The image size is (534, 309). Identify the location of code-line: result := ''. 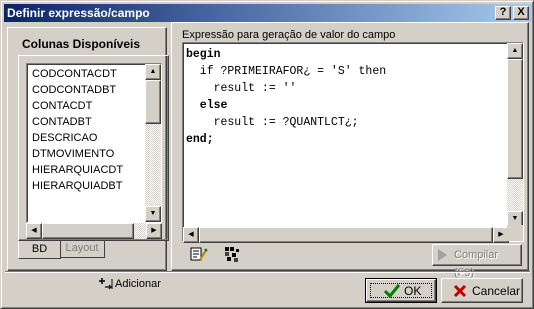
(241, 88).